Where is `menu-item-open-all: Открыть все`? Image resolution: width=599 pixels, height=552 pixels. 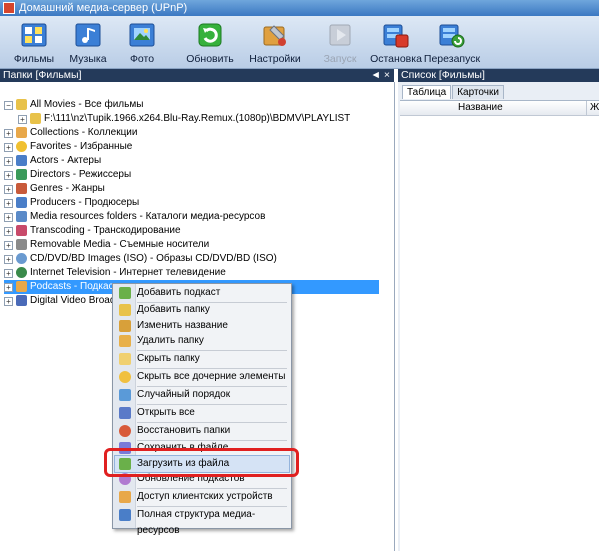 menu-item-open-all: Открыть все is located at coordinates (202, 413).